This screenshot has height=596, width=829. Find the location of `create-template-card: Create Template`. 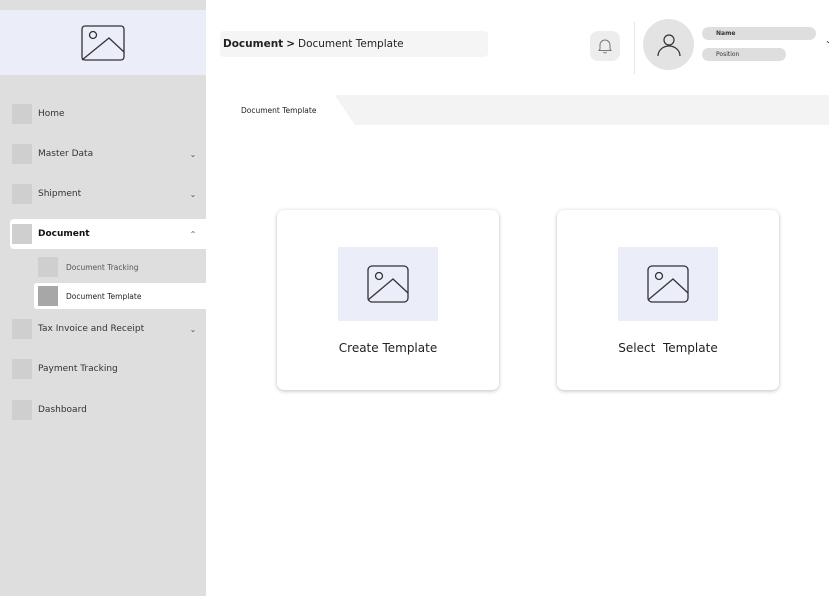

create-template-card: Create Template is located at coordinates (388, 300).